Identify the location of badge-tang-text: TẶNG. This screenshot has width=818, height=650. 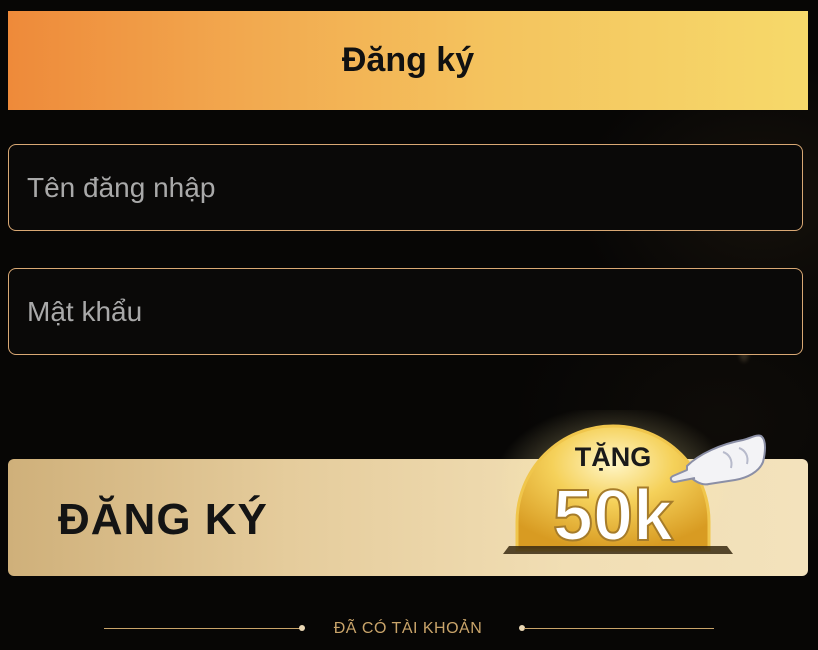
(613, 456).